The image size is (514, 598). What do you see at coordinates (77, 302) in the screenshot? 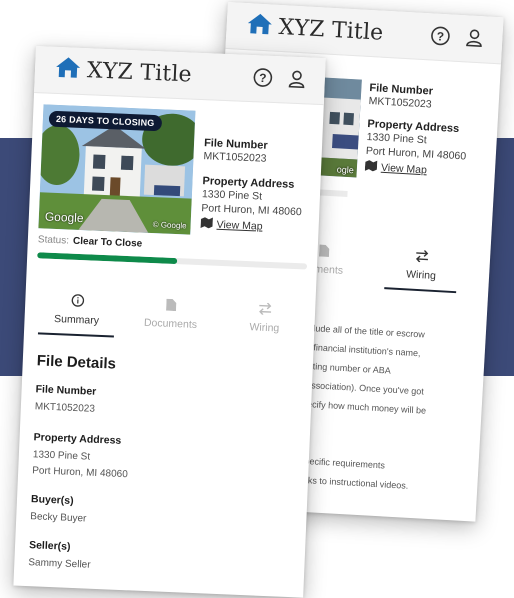
I see `info-circle-icon` at bounding box center [77, 302].